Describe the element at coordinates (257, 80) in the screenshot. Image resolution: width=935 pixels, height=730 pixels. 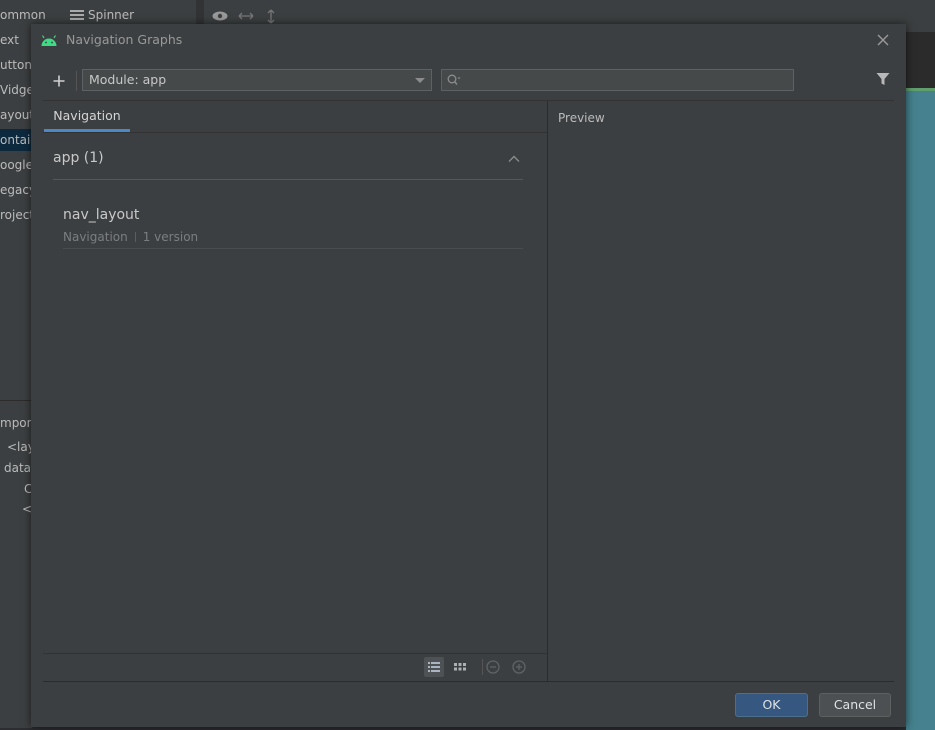
I see `module-select: Module: app` at that location.